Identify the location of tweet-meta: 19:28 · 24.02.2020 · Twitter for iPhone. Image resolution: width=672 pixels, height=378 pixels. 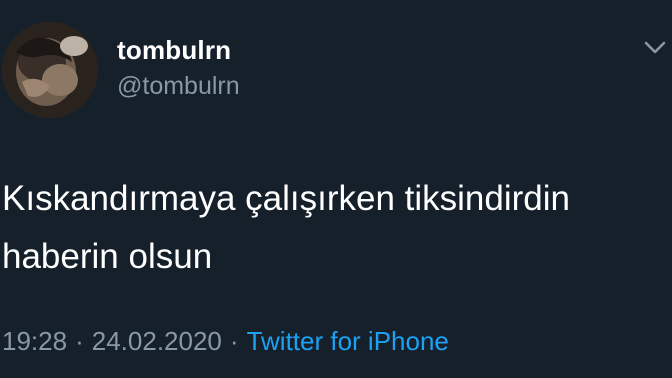
(225, 341).